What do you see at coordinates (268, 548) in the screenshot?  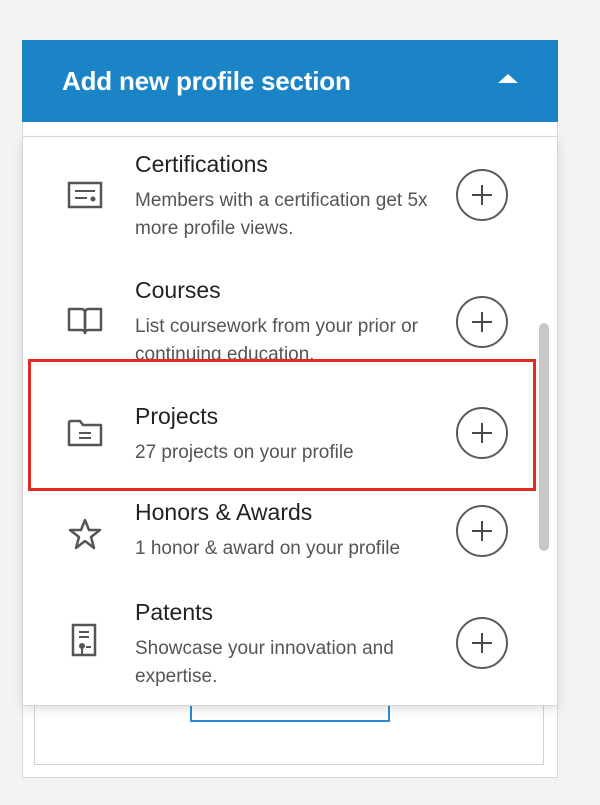 I see `section-description: 1 honor & award on your profile` at bounding box center [268, 548].